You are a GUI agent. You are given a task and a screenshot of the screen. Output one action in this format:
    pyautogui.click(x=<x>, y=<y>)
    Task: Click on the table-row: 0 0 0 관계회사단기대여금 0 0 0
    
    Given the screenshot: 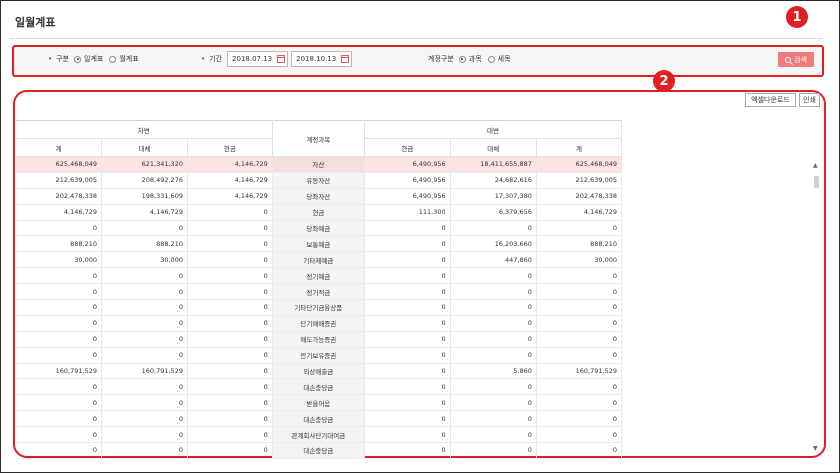 What is the action you would take?
    pyautogui.click(x=319, y=435)
    